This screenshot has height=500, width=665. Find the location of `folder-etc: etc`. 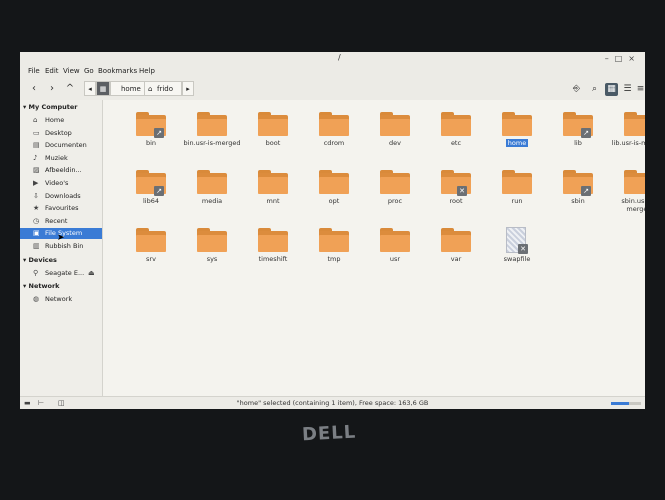

folder-etc: etc is located at coordinates (456, 137).